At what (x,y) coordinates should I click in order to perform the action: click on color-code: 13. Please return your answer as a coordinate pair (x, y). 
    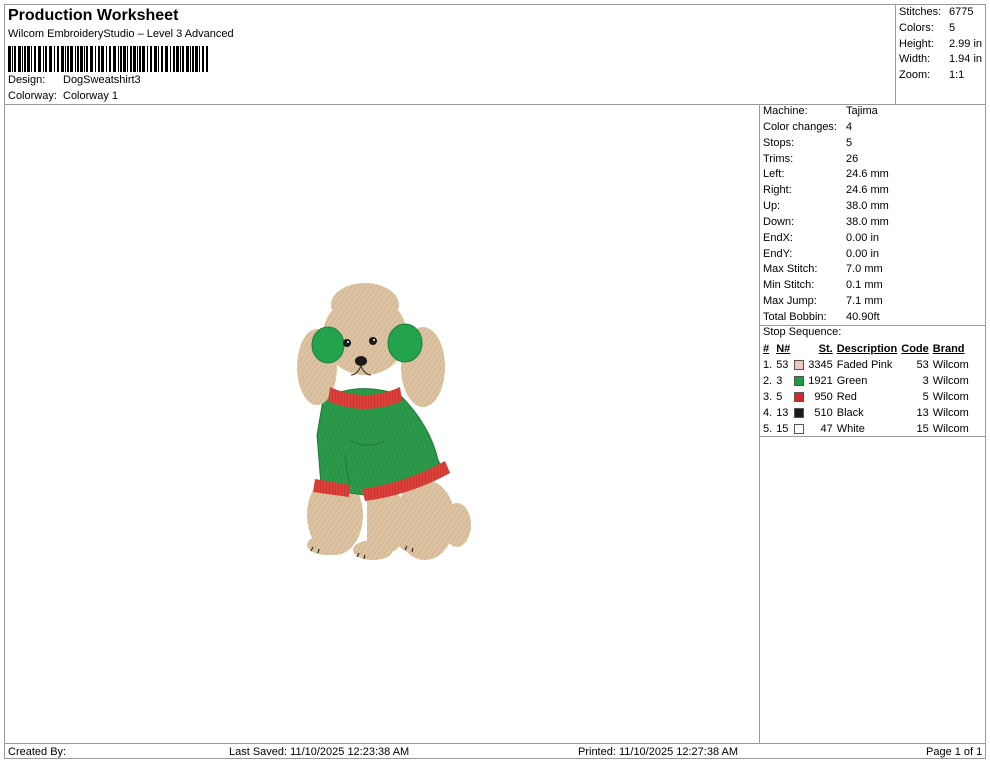
    Looking at the image, I should click on (922, 413).